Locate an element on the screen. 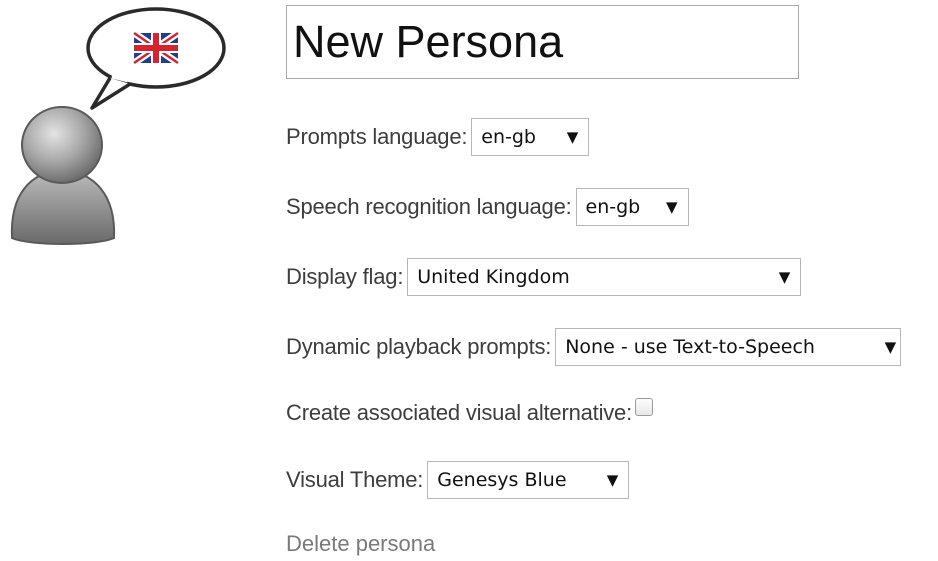 The image size is (938, 561). visual-alternative-row: Create associated visual alternative: is located at coordinates (470, 412).